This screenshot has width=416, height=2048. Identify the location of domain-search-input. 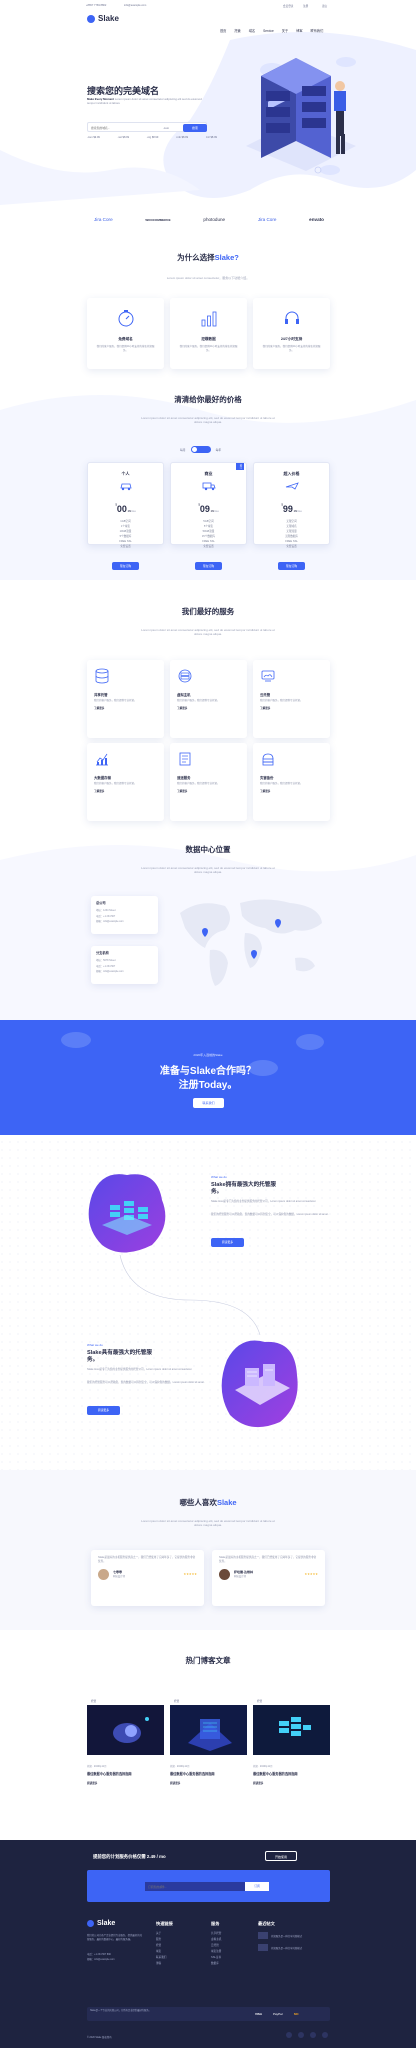
(121, 128).